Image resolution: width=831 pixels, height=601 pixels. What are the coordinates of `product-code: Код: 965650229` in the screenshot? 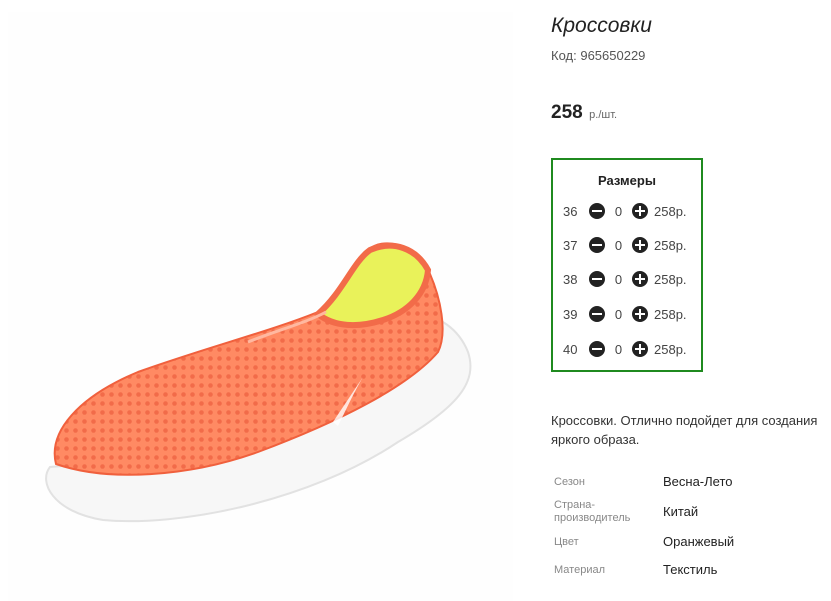 It's located at (598, 55).